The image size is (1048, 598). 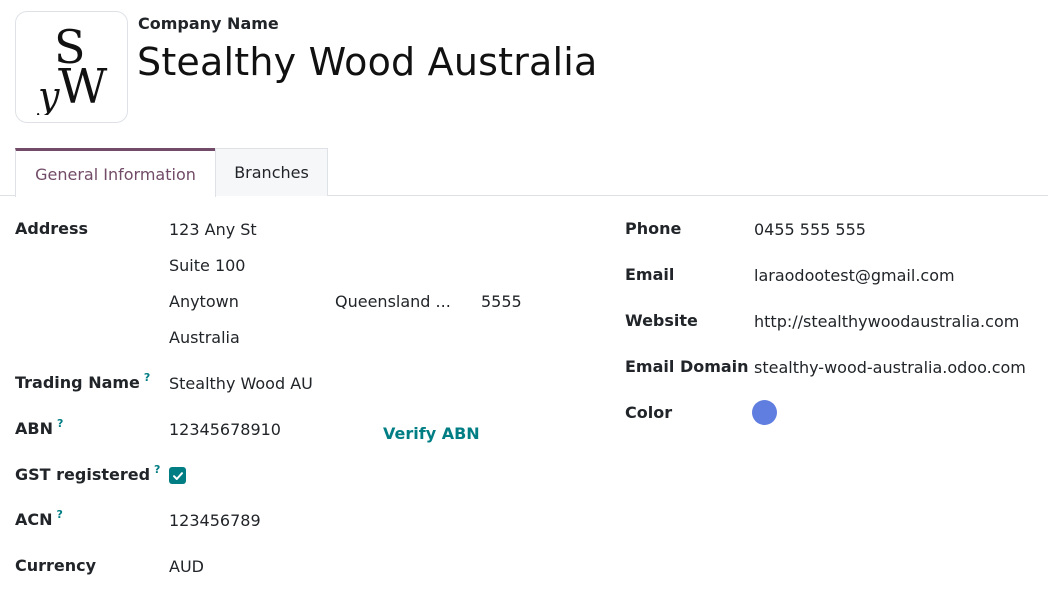 I want to click on form-tabs: General Information Branches, so click(x=524, y=172).